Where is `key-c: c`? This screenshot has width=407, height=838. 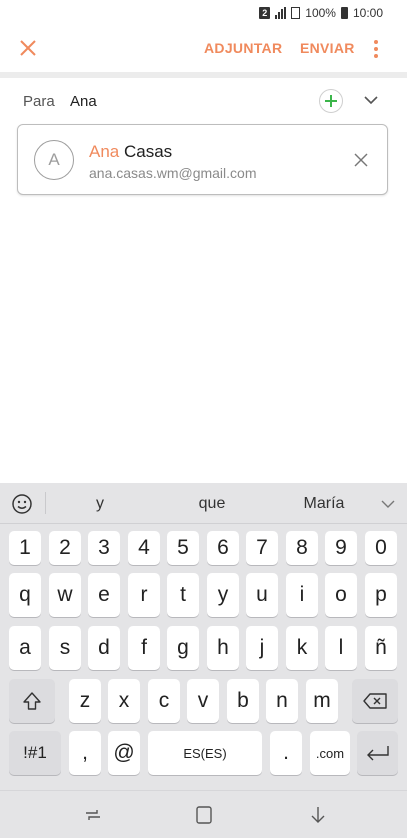 key-c: c is located at coordinates (164, 701).